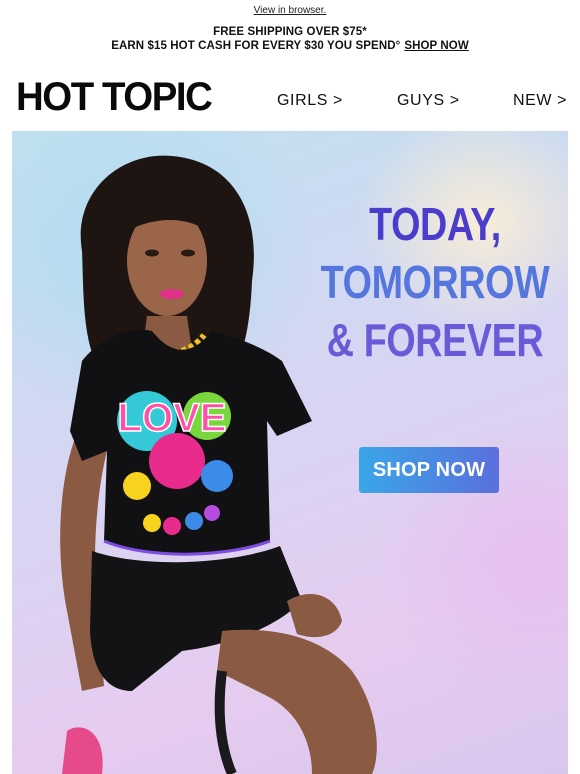 Image resolution: width=580 pixels, height=774 pixels. What do you see at coordinates (540, 101) in the screenshot?
I see `nav-new-link: NEW >` at bounding box center [540, 101].